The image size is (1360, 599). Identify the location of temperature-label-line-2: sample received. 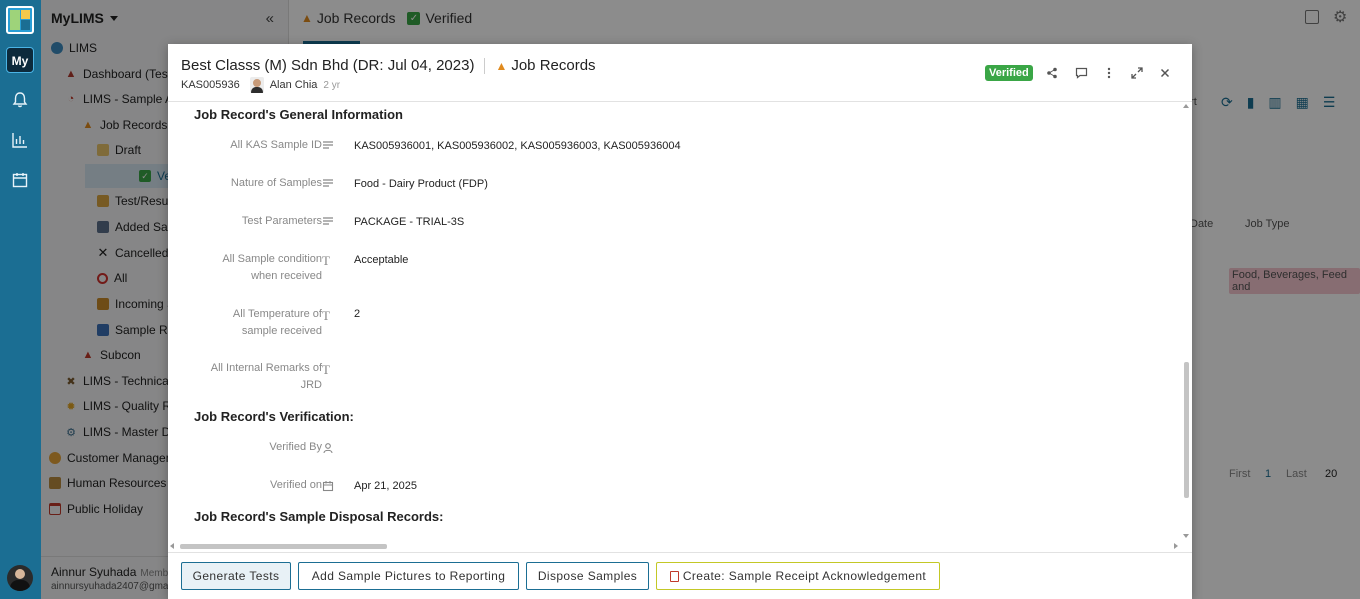
(281, 331).